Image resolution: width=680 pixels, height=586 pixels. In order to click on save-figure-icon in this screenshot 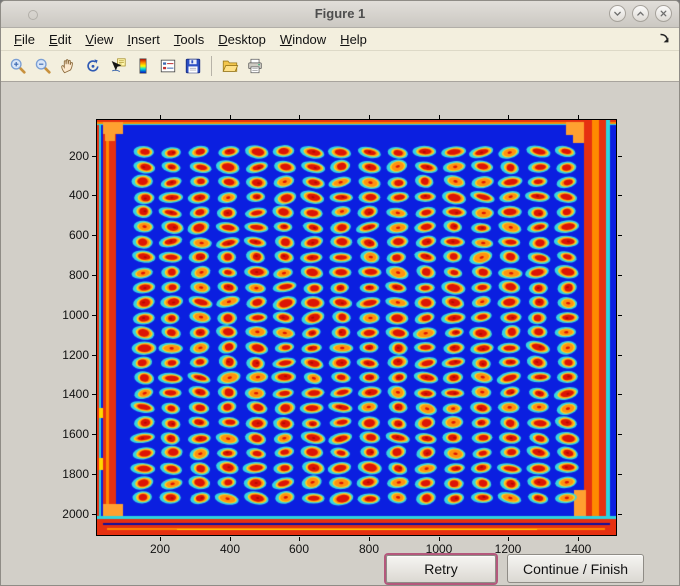, I will do `click(193, 66)`.